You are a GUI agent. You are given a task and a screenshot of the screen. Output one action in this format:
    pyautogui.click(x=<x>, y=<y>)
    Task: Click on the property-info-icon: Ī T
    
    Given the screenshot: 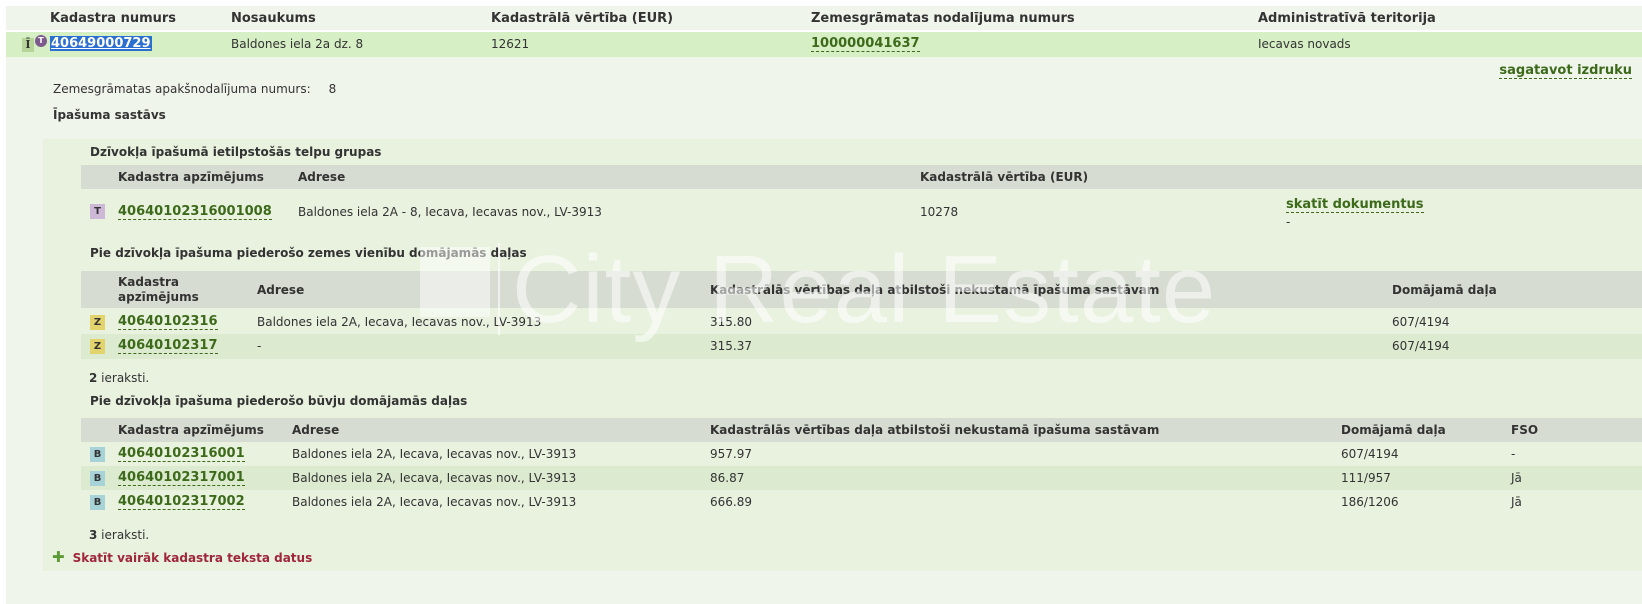 What is the action you would take?
    pyautogui.click(x=33, y=44)
    